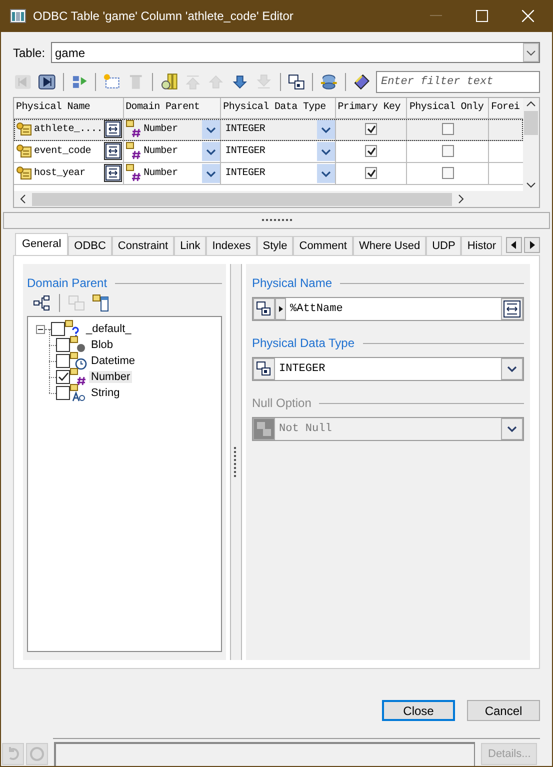 The width and height of the screenshot is (553, 767). Describe the element at coordinates (173, 108) in the screenshot. I see `column-header: Domain Parent` at that location.